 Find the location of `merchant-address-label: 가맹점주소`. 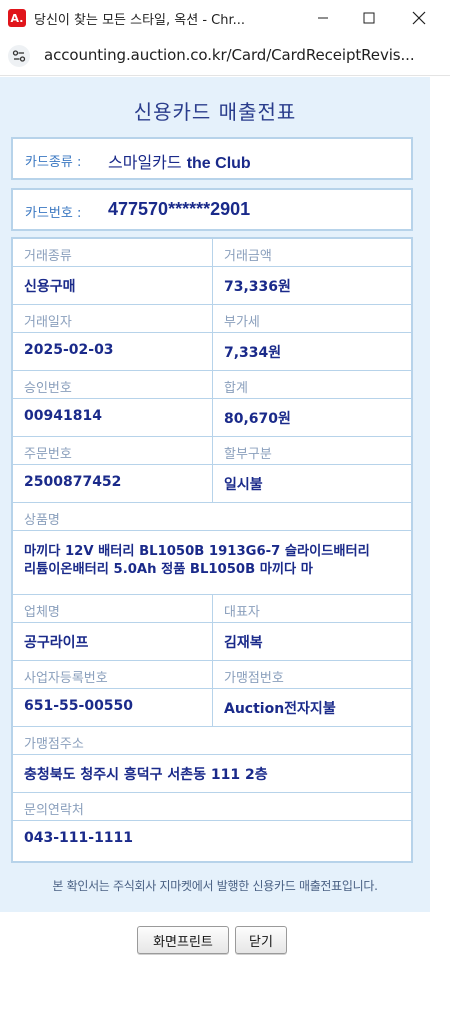

merchant-address-label: 가맹점주소 is located at coordinates (54, 744).